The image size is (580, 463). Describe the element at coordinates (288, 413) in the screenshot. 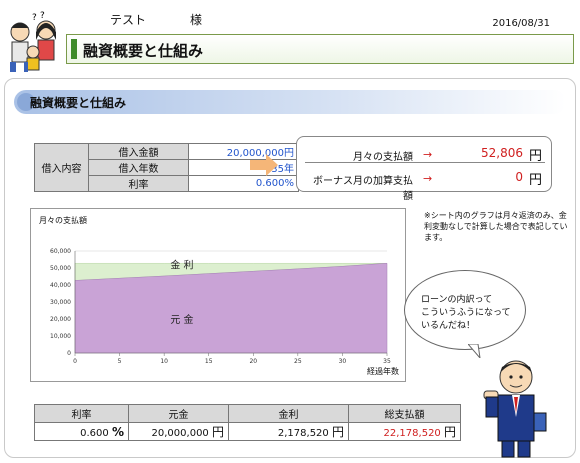

I see `summary-header-interest: 金利` at that location.